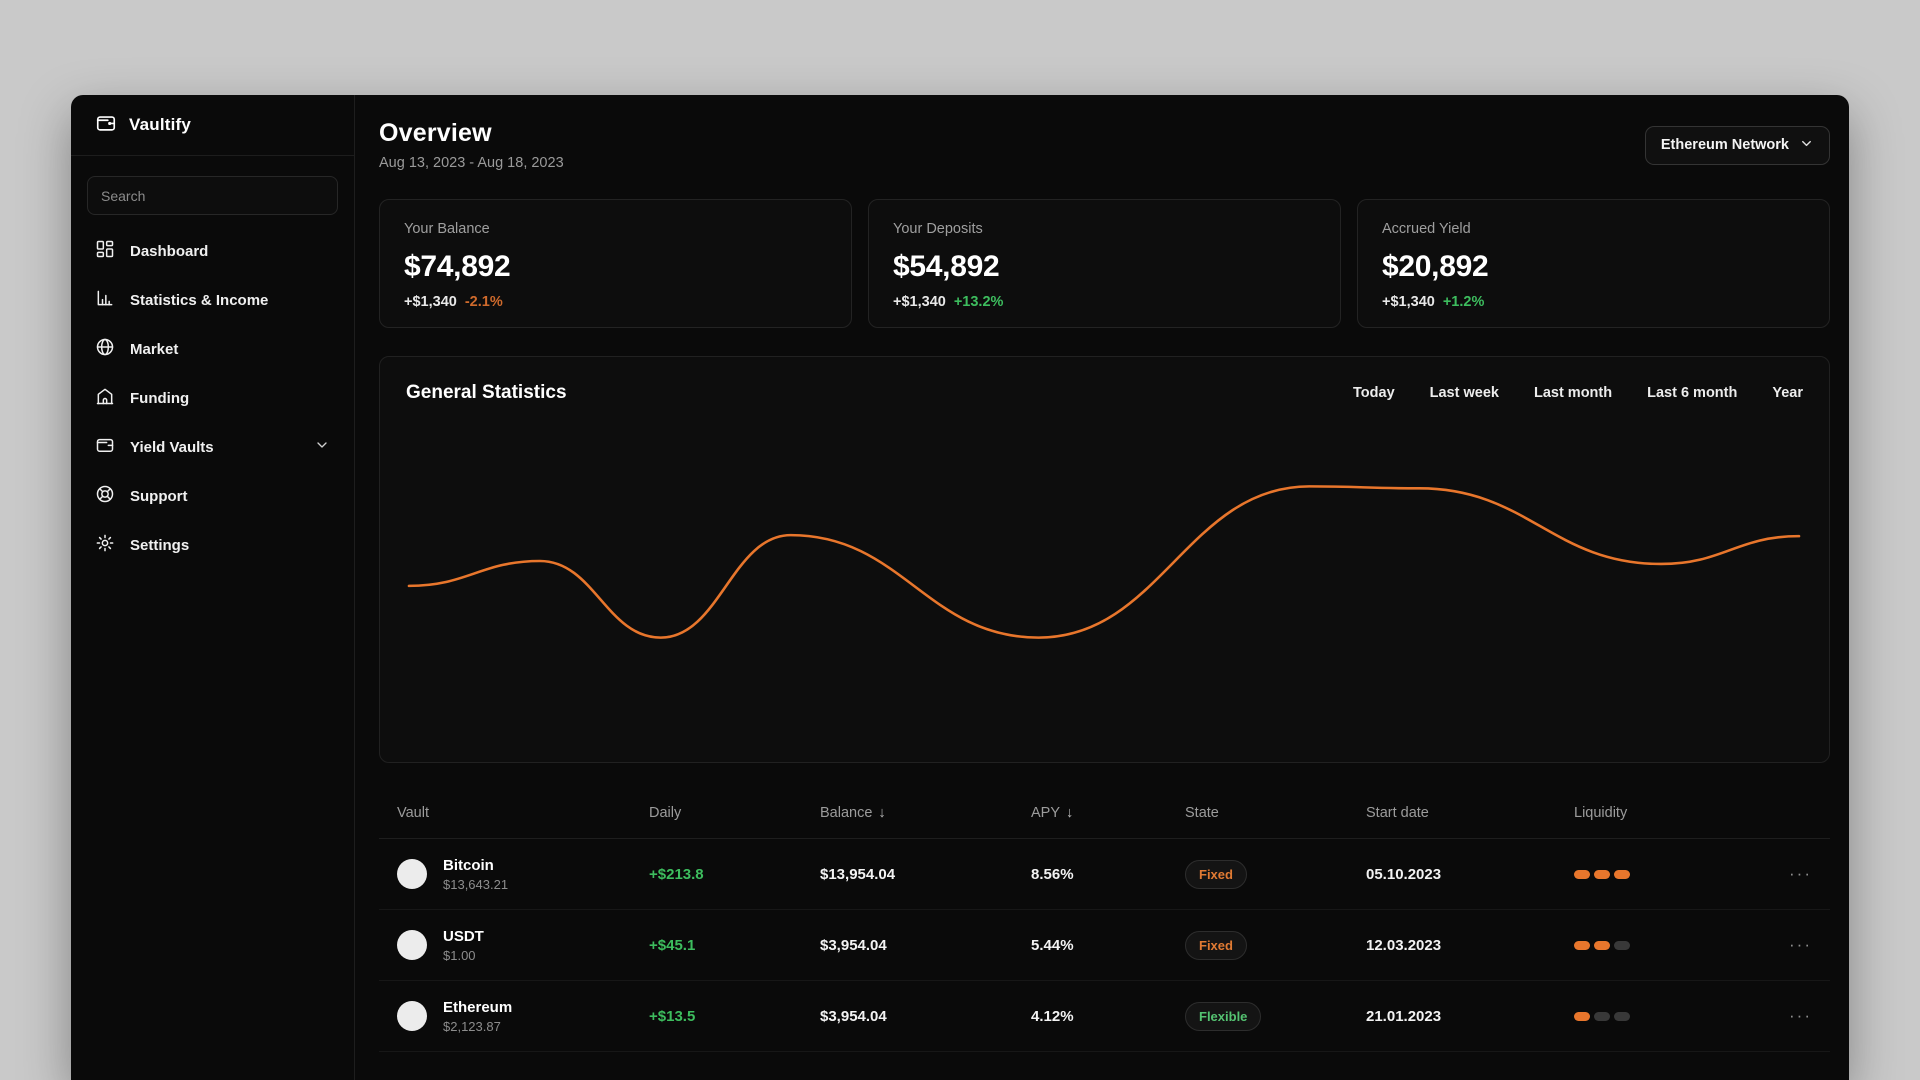  Describe the element at coordinates (1052, 874) in the screenshot. I see `apy-value: 8.56%` at that location.